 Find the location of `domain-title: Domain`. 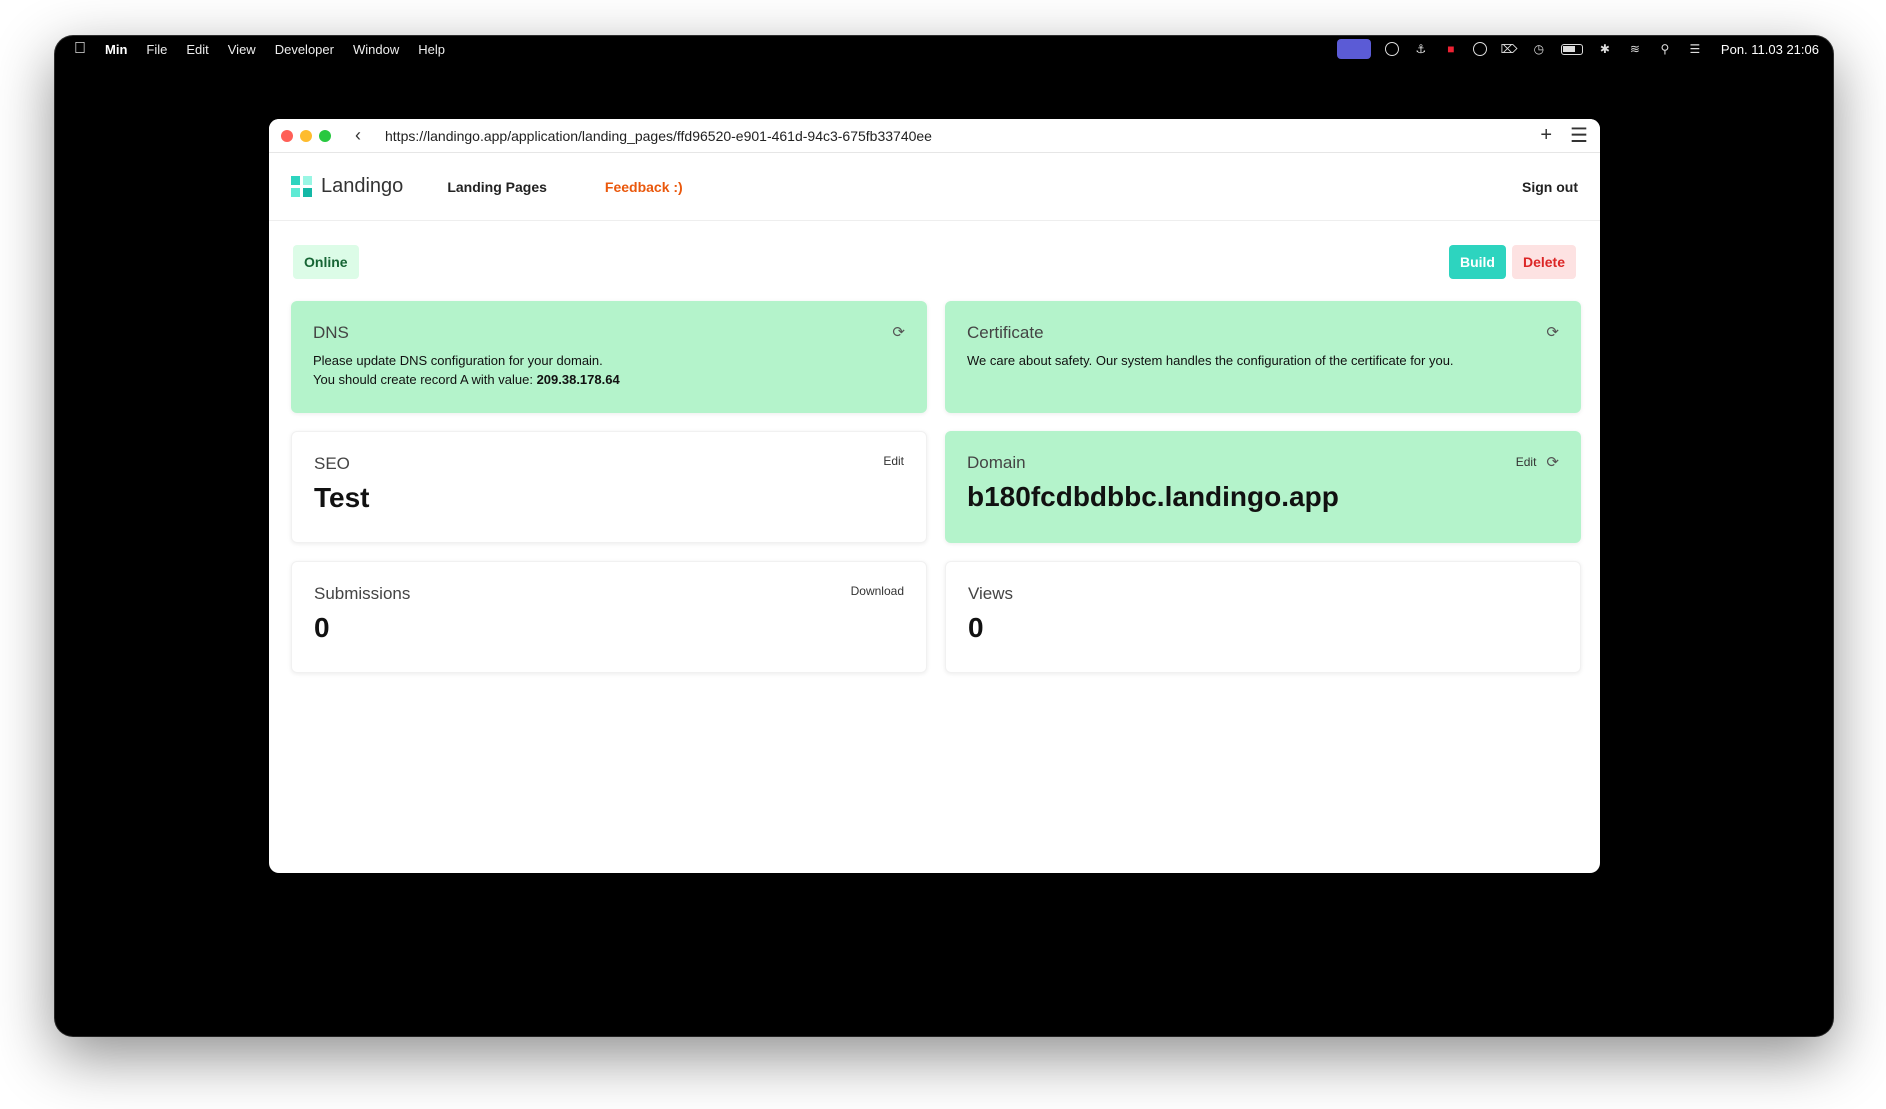

domain-title: Domain is located at coordinates (996, 462).